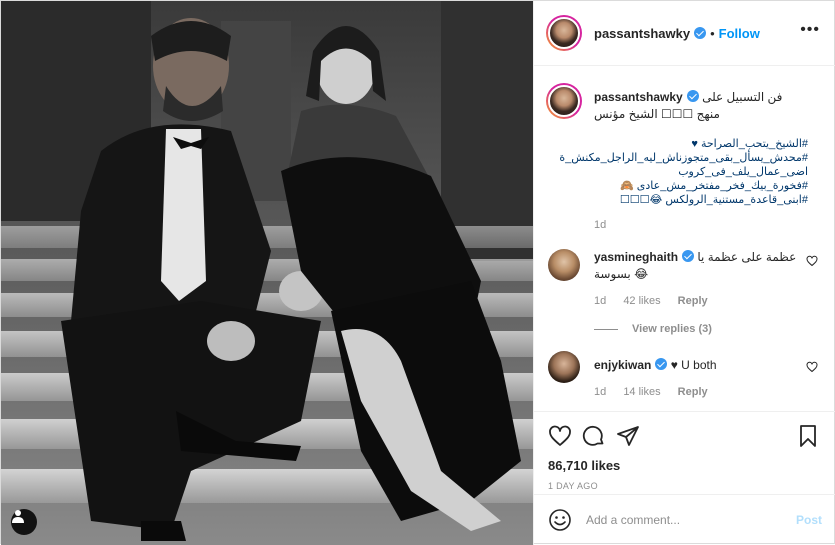  What do you see at coordinates (683, 373) in the screenshot?
I see `comment-item: enjykiwan ♥ U both 1d 14 likes Reply` at bounding box center [683, 373].